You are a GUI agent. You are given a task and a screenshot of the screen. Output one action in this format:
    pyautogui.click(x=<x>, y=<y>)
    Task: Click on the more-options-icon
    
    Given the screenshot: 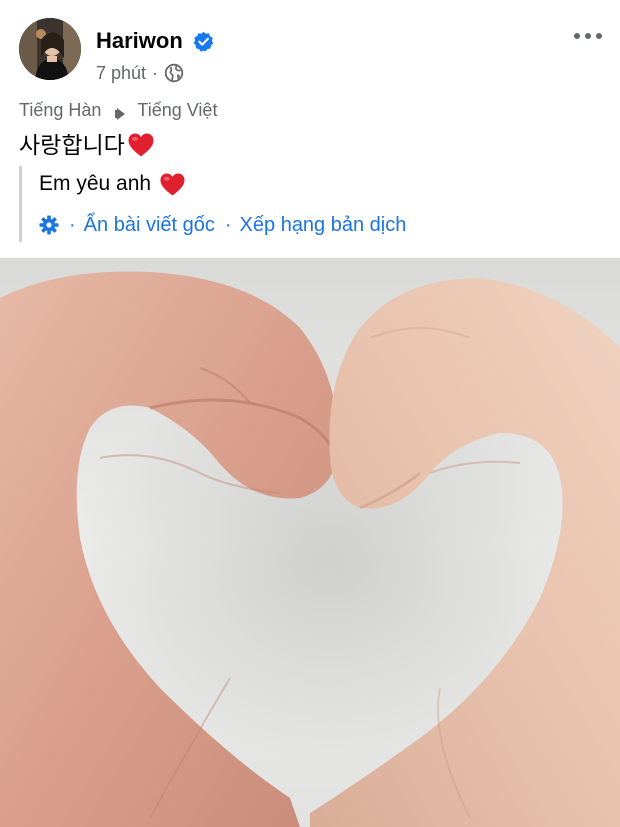 What is the action you would take?
    pyautogui.click(x=588, y=36)
    